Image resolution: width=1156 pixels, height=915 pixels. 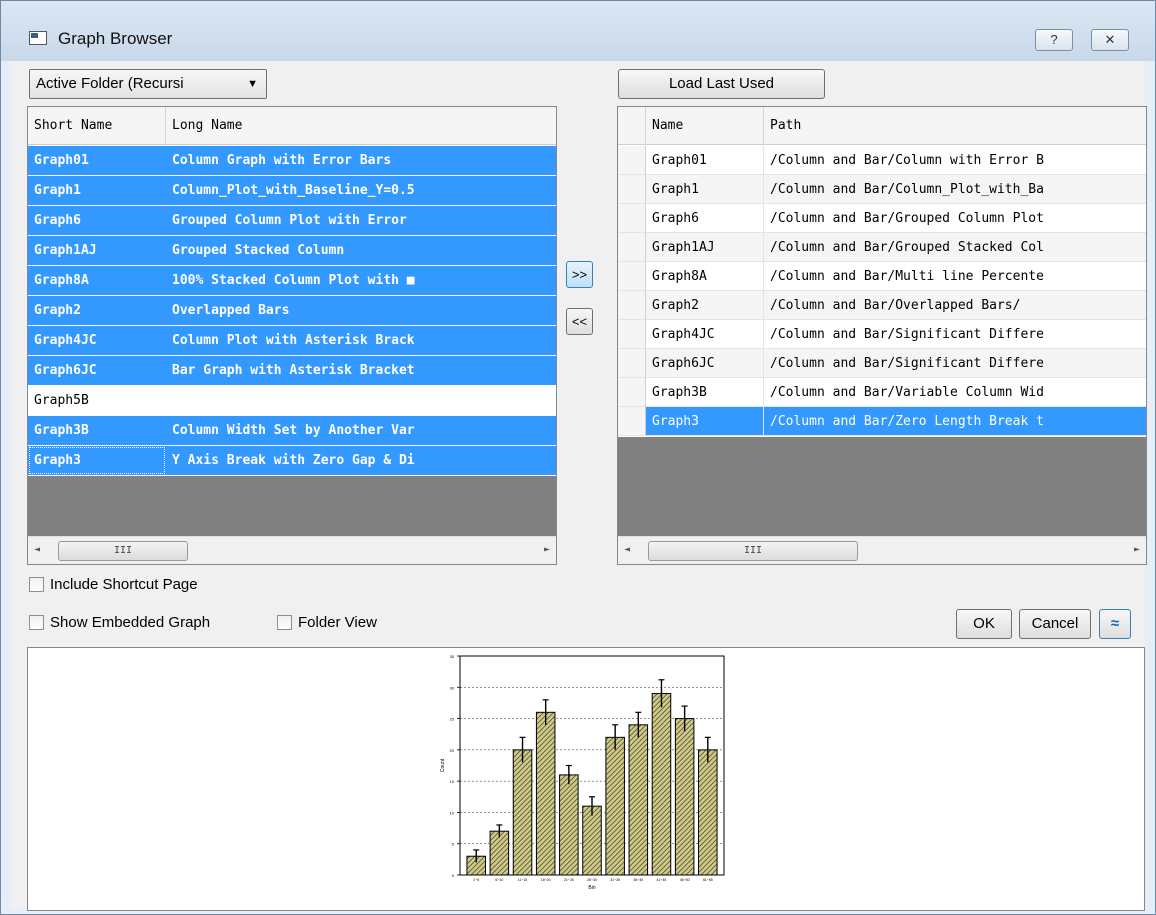 I want to click on include-shortcut-checkbox: Include Shortcut Page, so click(x=113, y=584).